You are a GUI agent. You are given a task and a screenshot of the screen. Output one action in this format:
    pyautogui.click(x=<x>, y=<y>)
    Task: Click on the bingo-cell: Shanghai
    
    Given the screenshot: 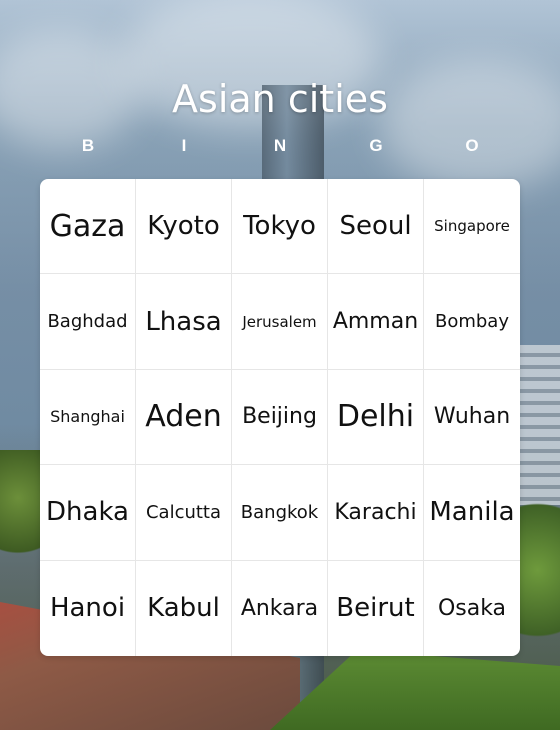 What is the action you would take?
    pyautogui.click(x=88, y=417)
    